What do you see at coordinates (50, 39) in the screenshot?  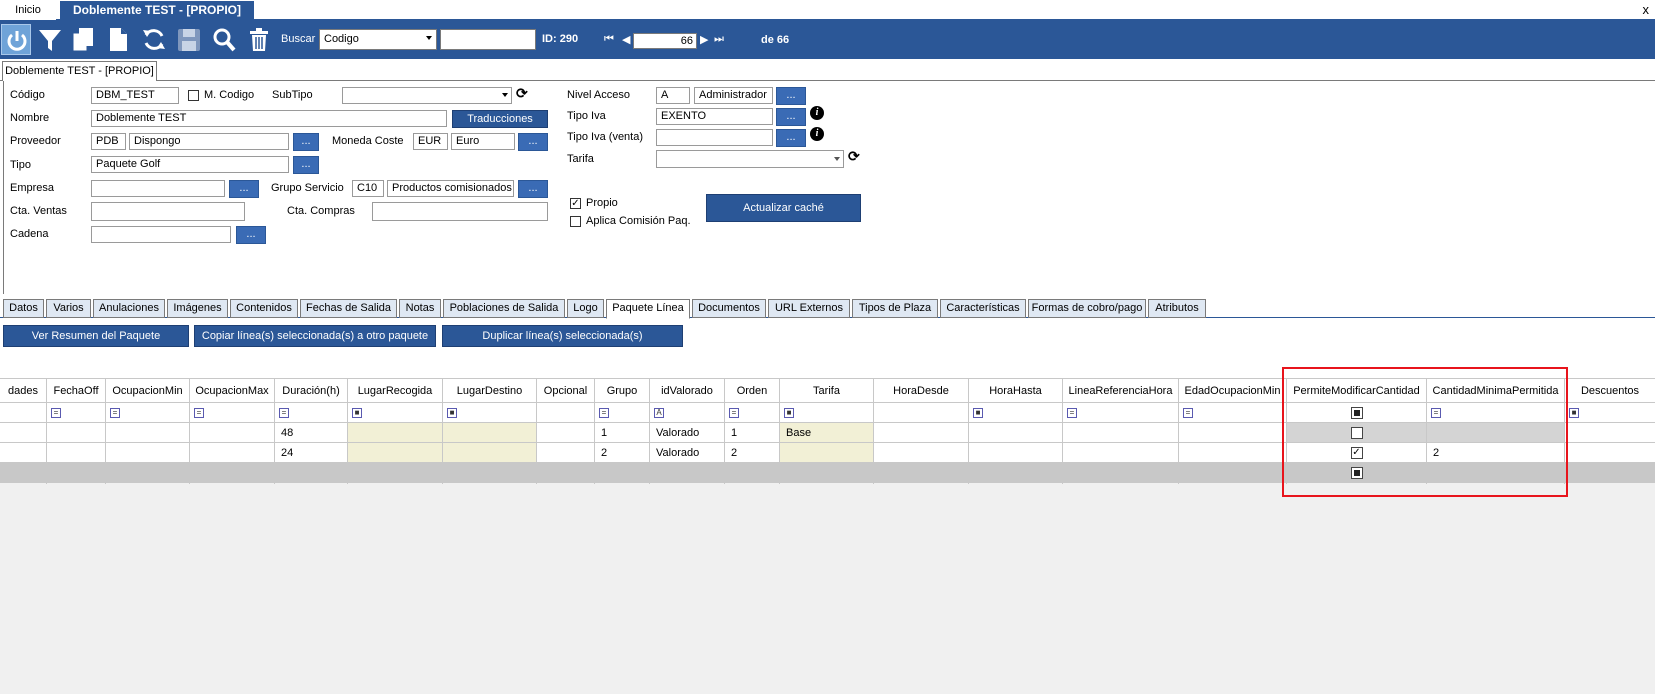 I see `filter-icon` at bounding box center [50, 39].